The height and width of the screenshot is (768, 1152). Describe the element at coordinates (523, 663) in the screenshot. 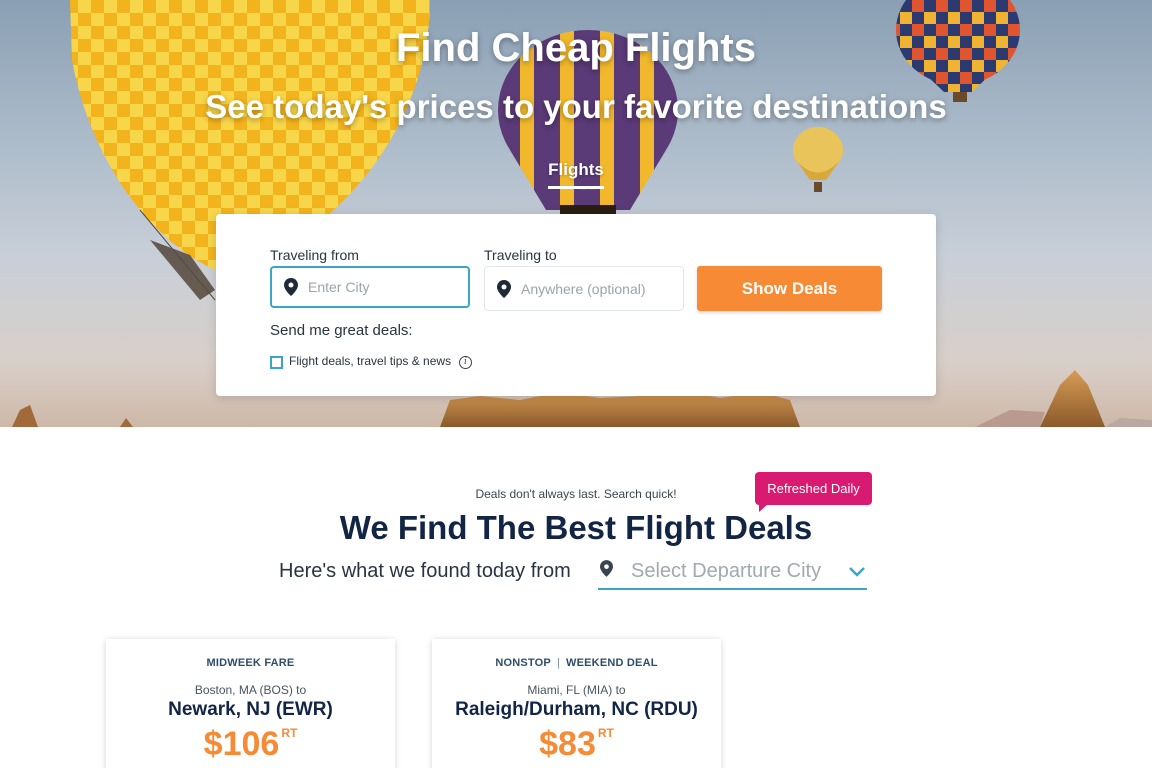

I see `deal-tag: NONSTOP` at that location.